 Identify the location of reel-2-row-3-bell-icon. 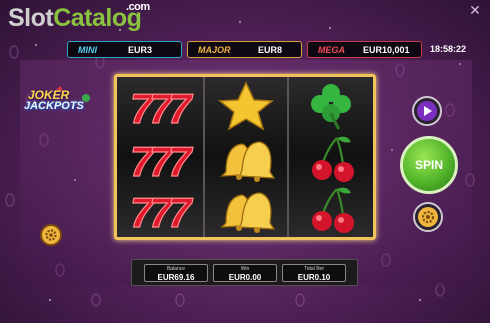
(246, 209).